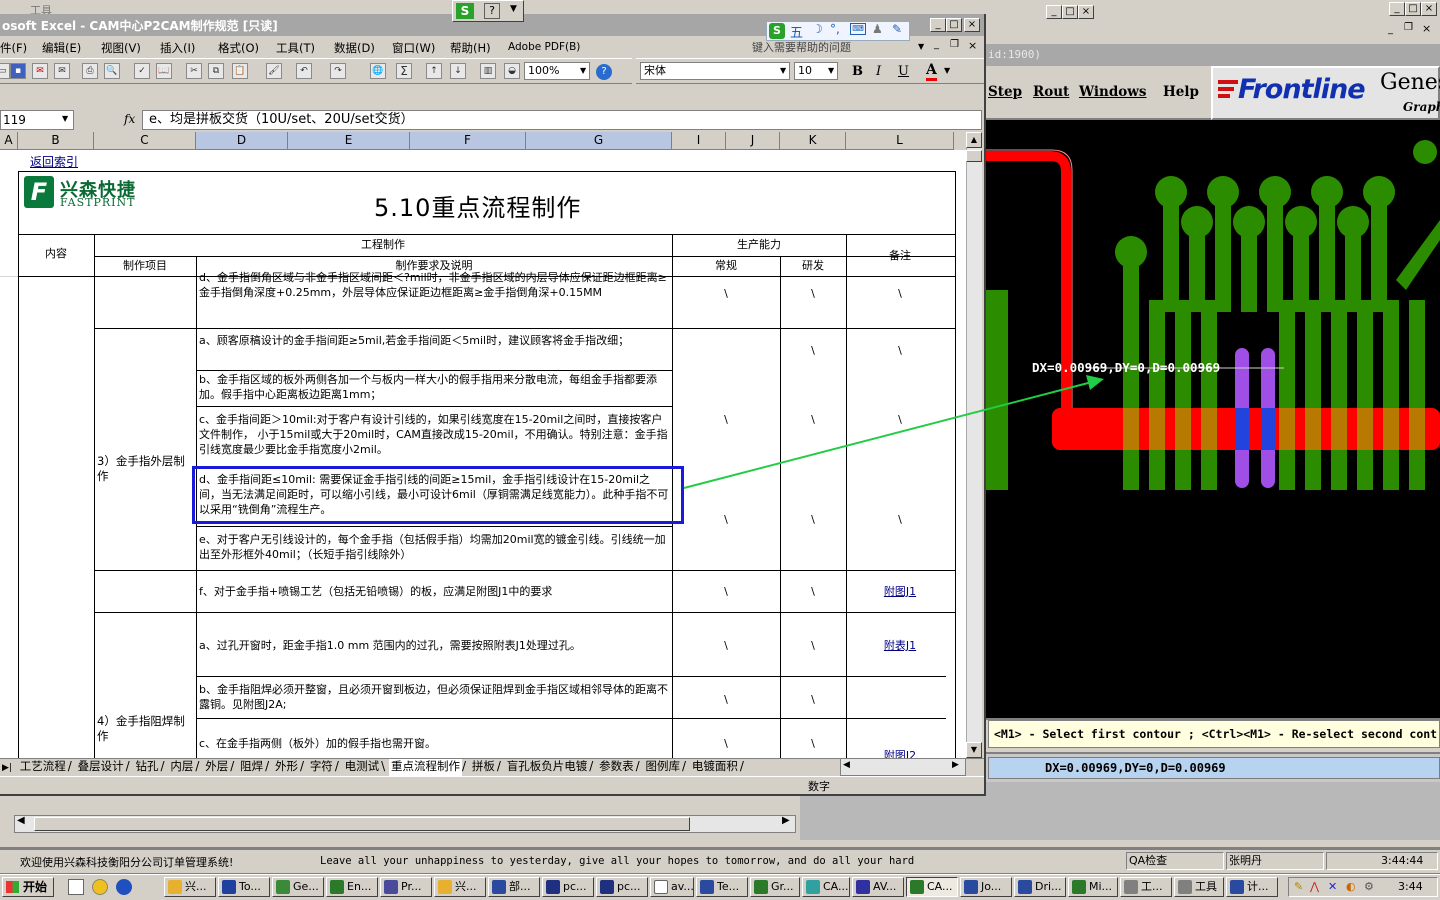  I want to click on start-button: 开始, so click(28, 887).